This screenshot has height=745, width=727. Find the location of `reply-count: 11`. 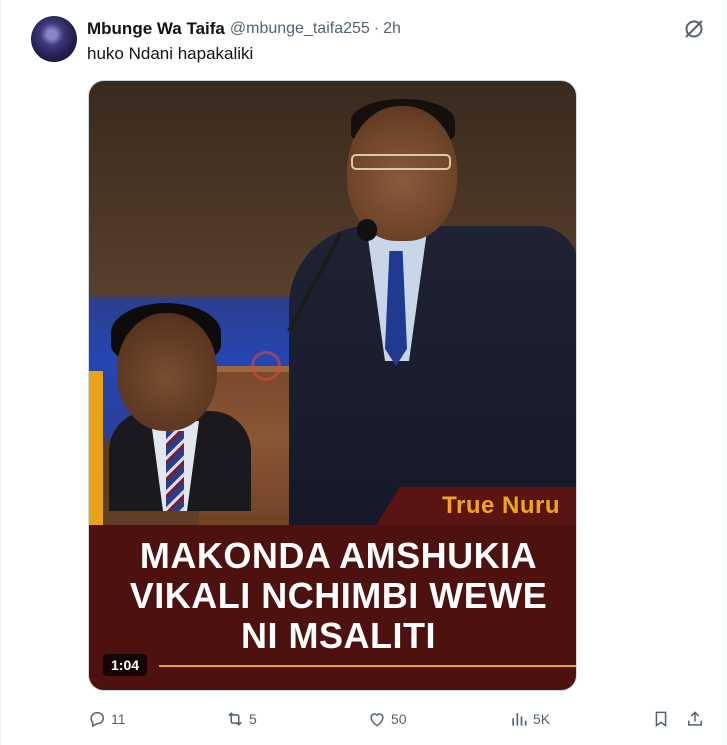

reply-count: 11 is located at coordinates (118, 719).